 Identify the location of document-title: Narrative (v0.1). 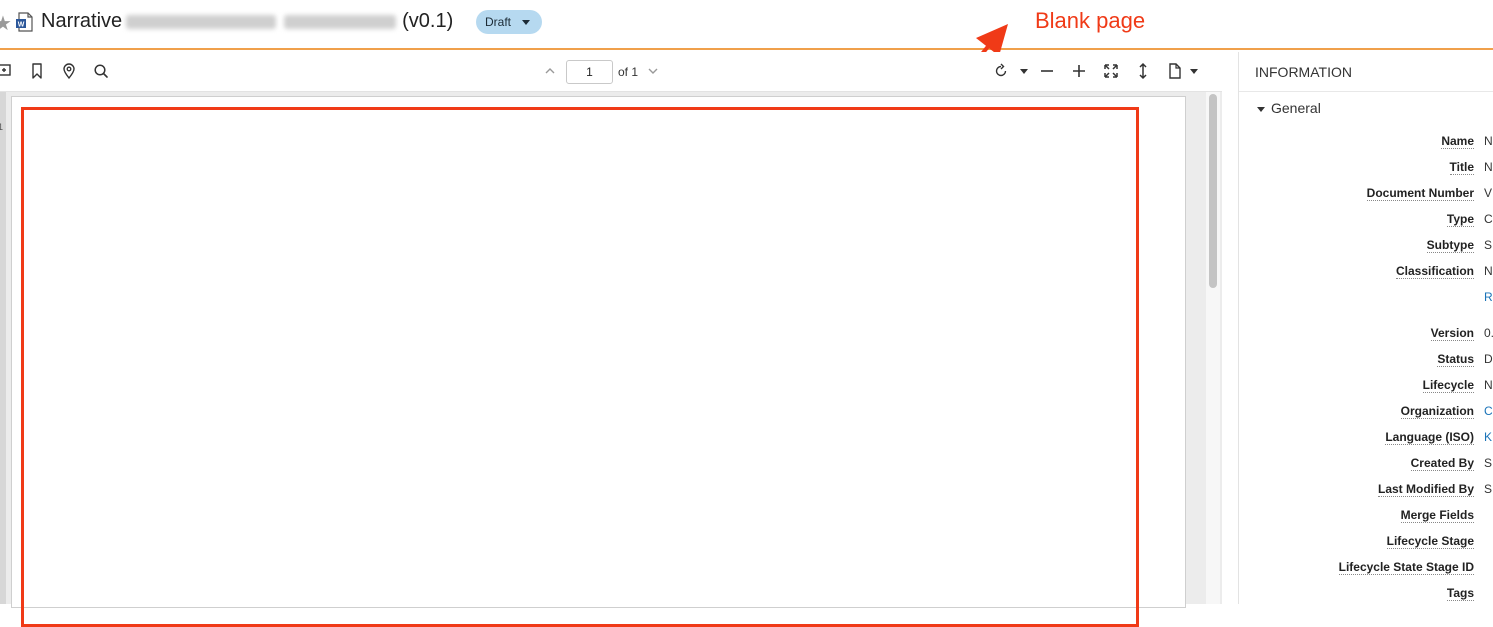
(247, 21).